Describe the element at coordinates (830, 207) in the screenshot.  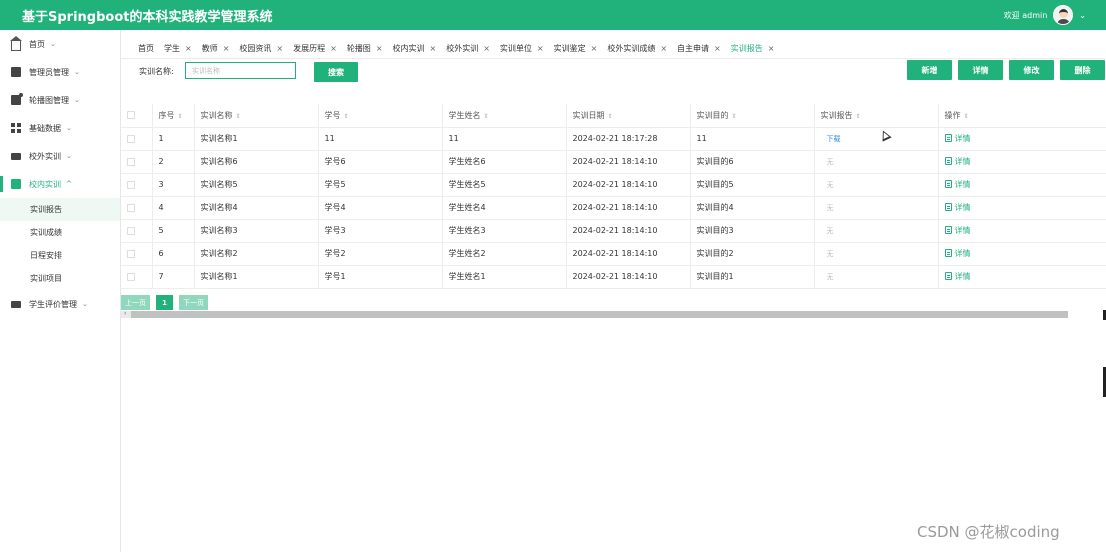
I see `no-report-text: 无` at that location.